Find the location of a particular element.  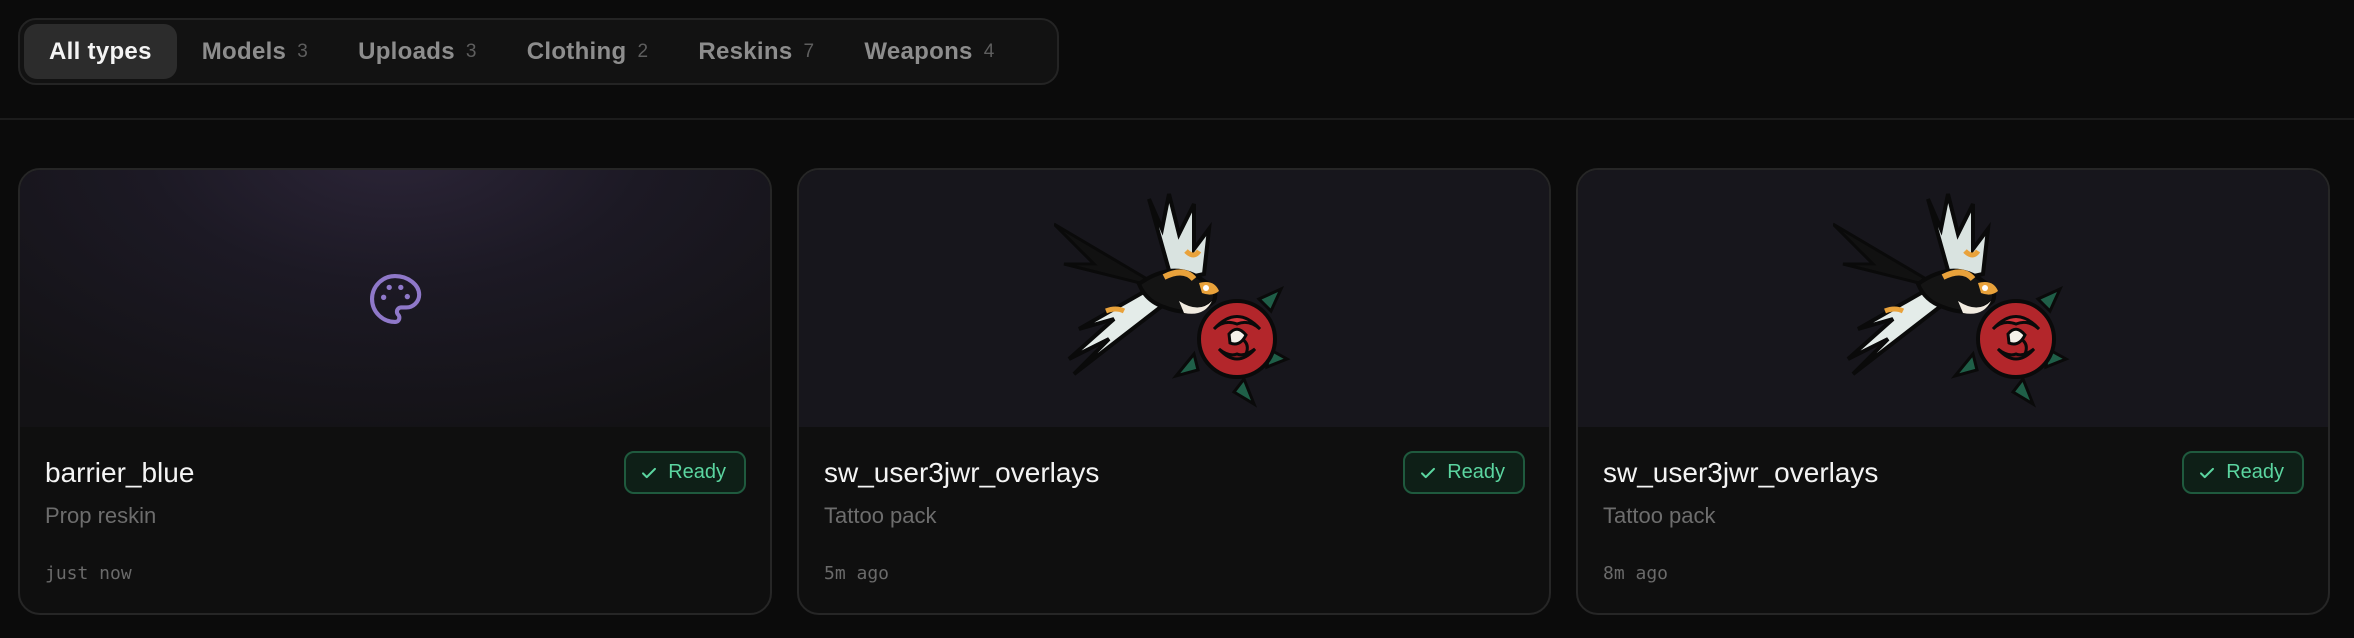

filter-all-types: All types is located at coordinates (100, 51).